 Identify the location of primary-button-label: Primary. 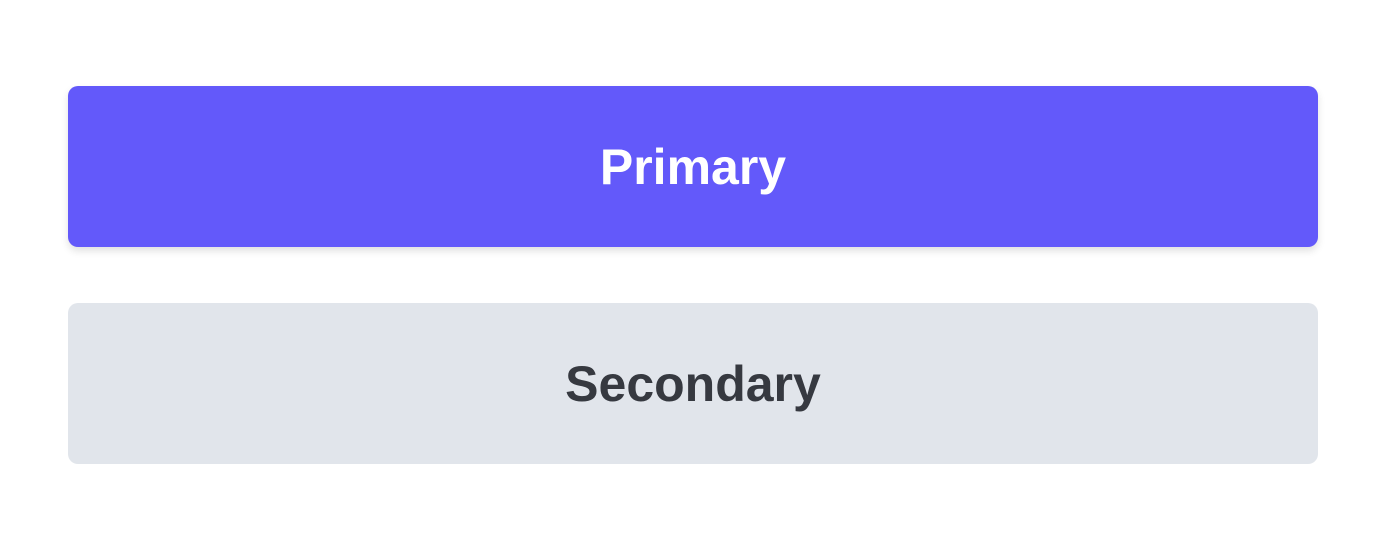
(693, 166).